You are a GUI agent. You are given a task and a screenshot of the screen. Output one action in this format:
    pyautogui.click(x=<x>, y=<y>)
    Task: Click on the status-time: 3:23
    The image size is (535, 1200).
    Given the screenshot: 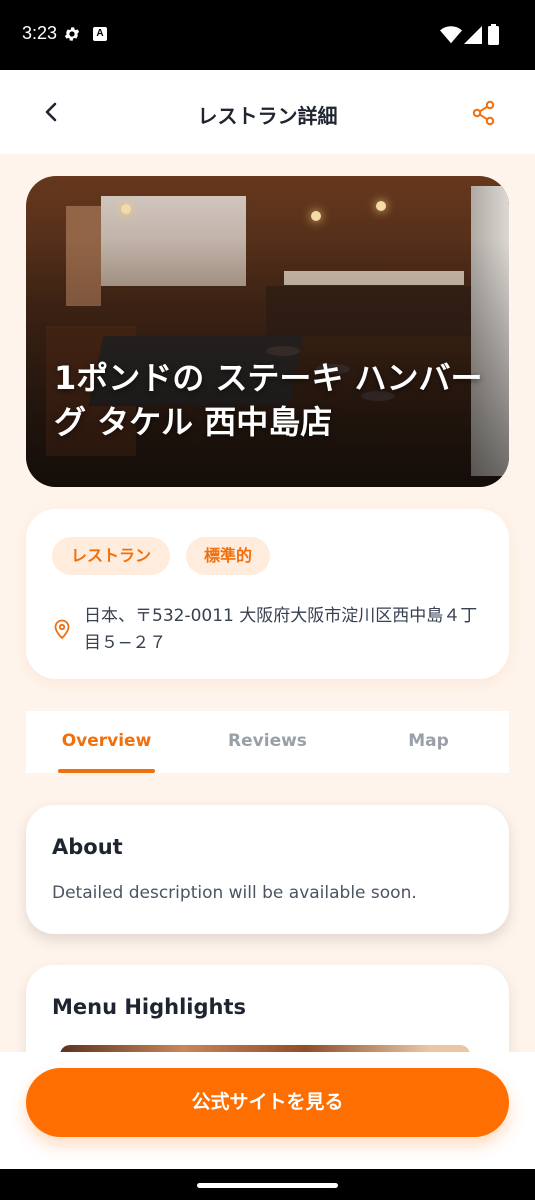 What is the action you would take?
    pyautogui.click(x=40, y=33)
    